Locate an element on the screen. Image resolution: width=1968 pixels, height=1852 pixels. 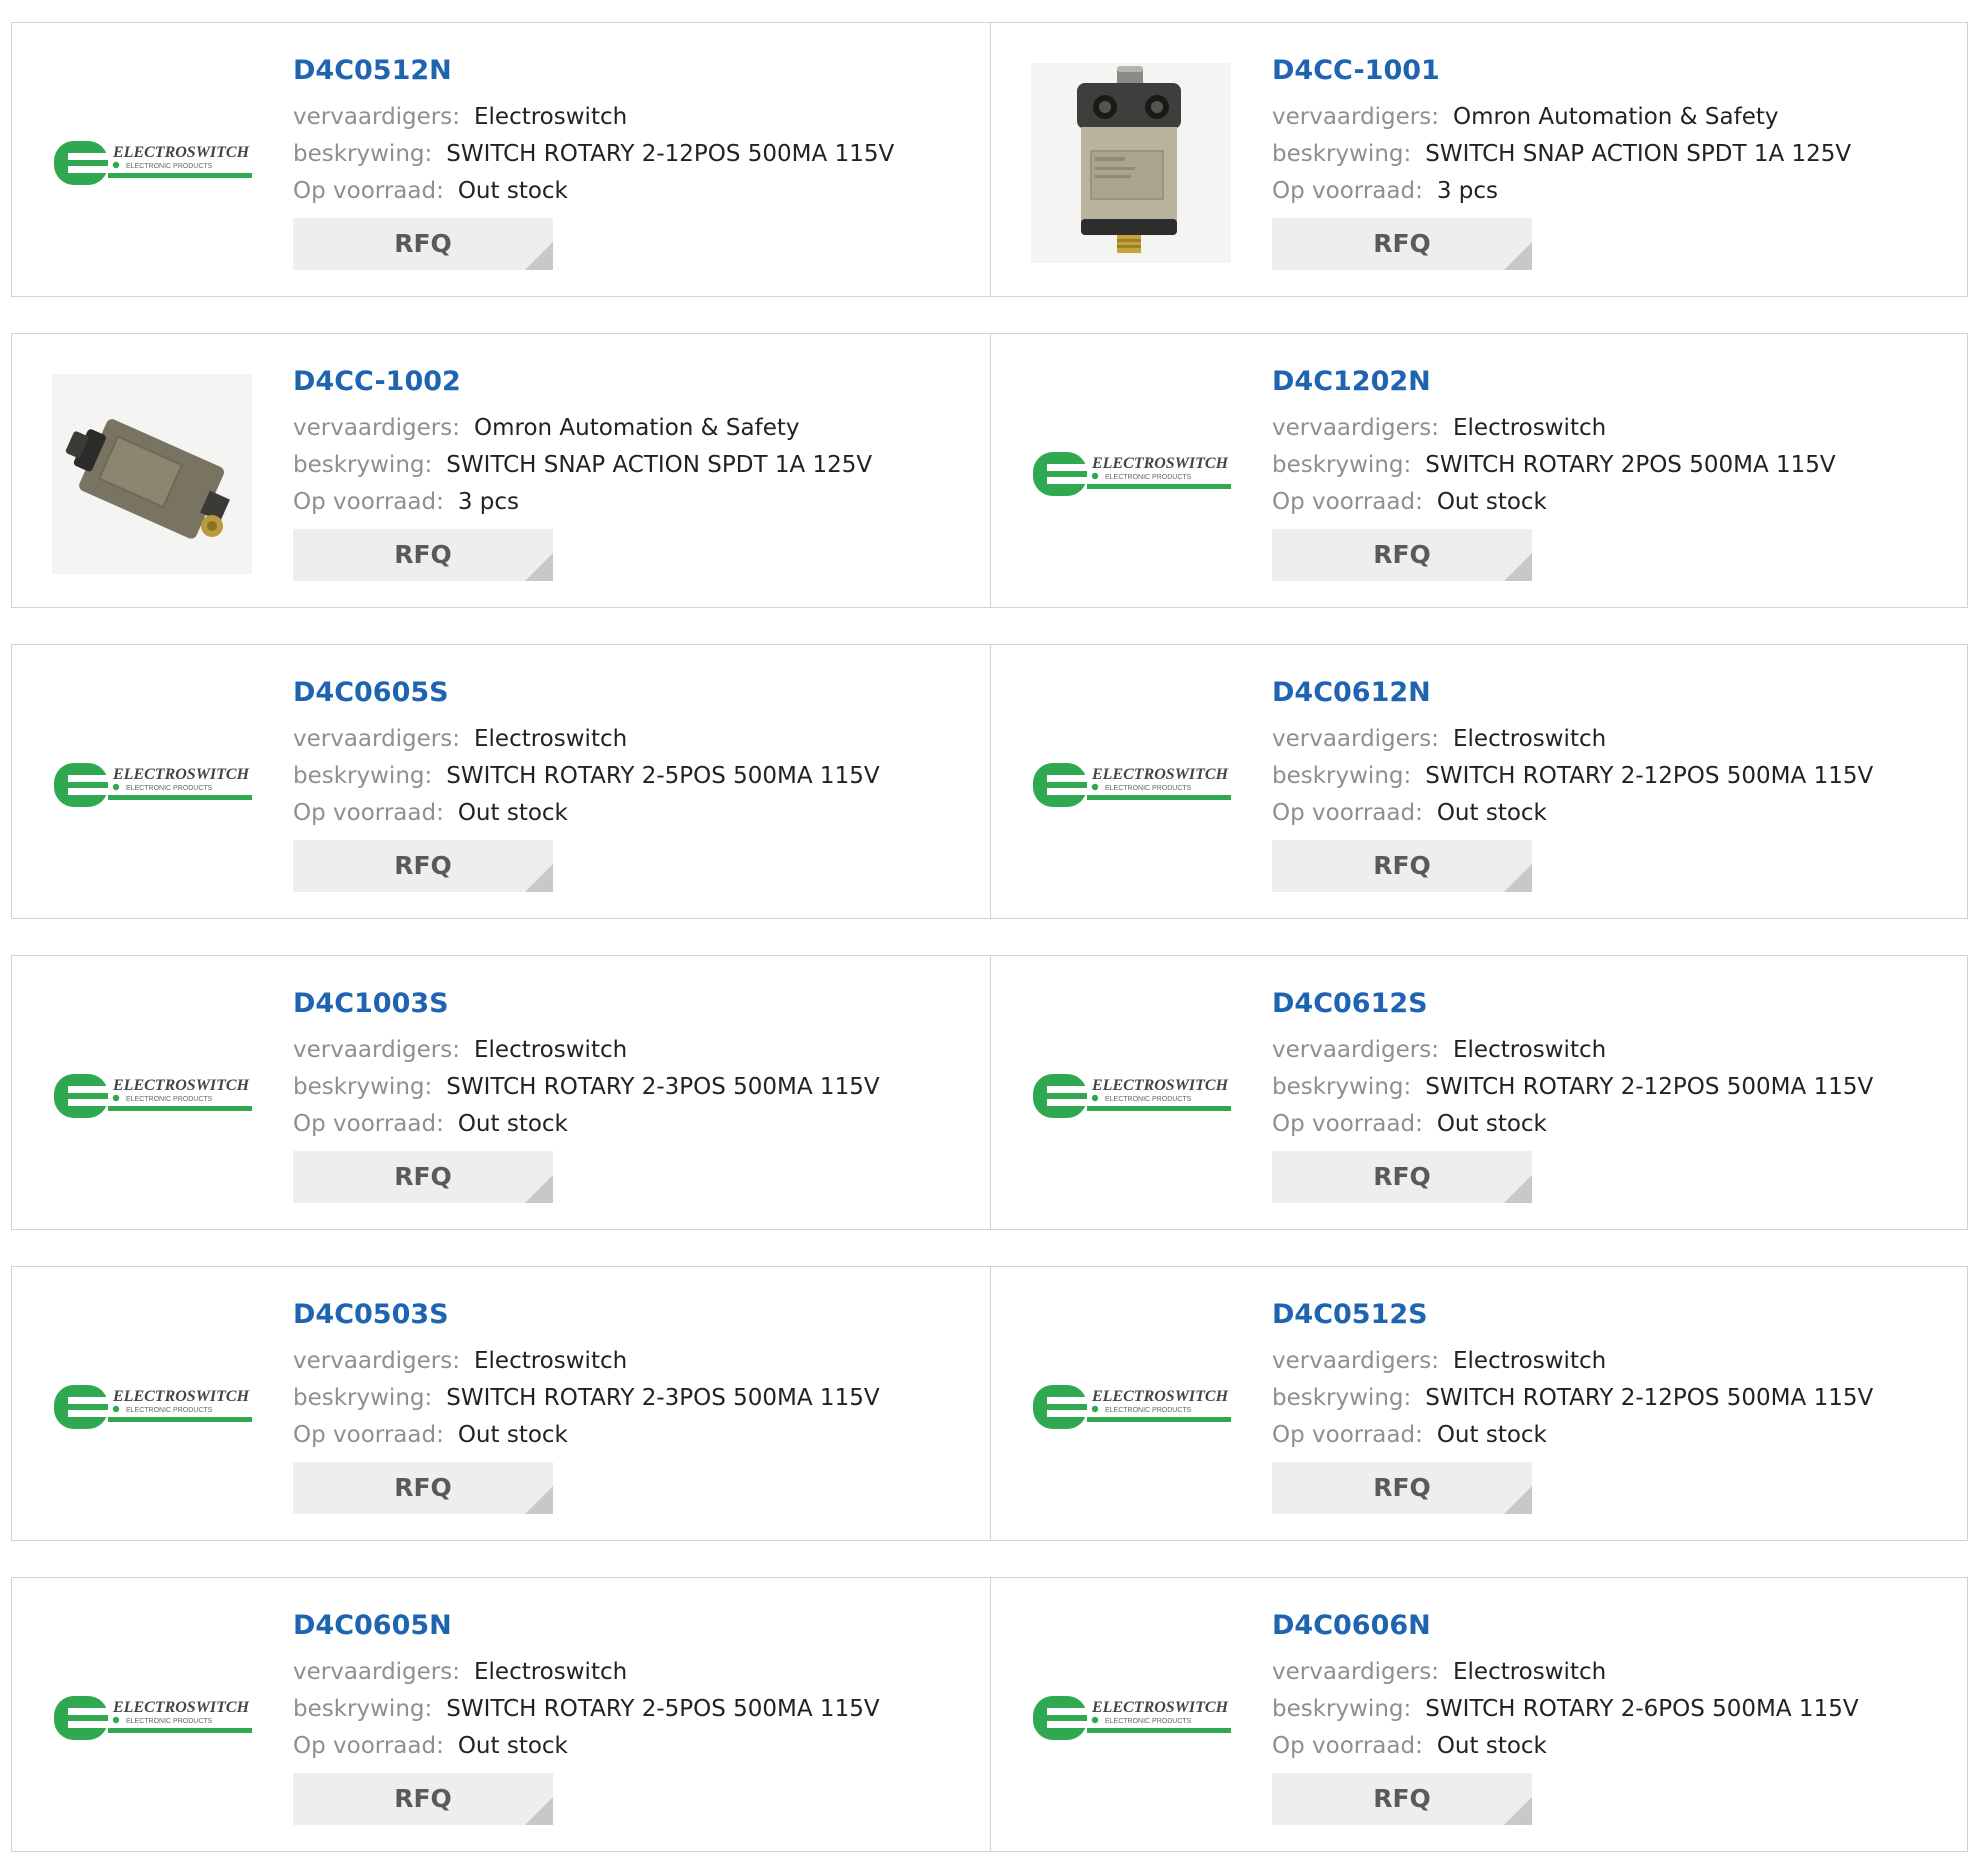
description-value: SWITCH ROTARY 2-12POS 500MA 115V is located at coordinates (1649, 1087).